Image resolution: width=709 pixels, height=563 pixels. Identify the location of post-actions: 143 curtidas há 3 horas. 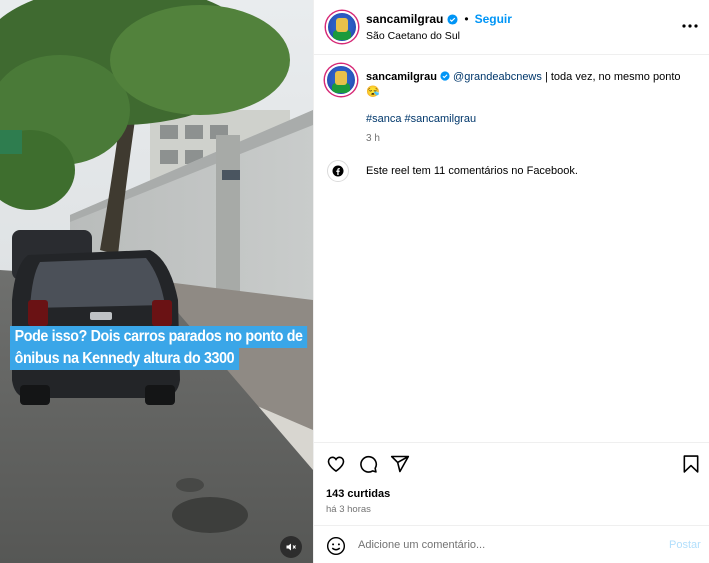
(511, 483).